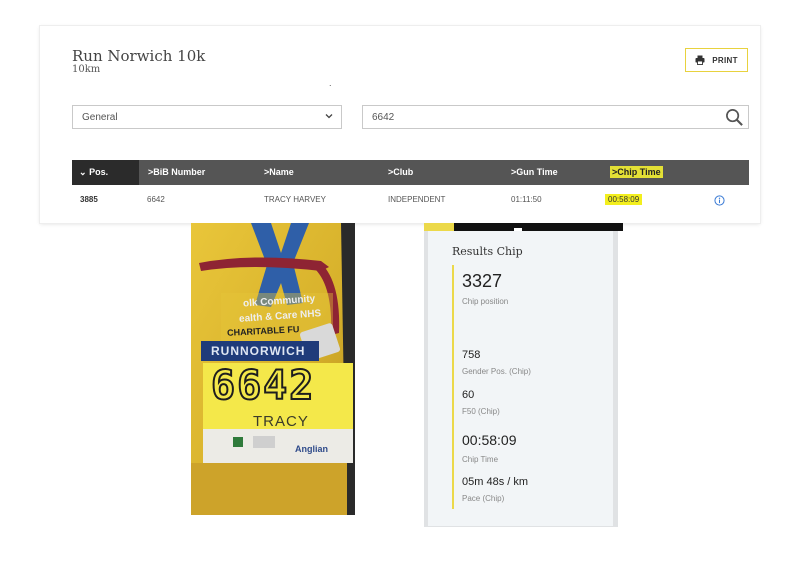 This screenshot has width=800, height=566. What do you see at coordinates (281, 421) in the screenshot?
I see `bib-name: TRACY` at bounding box center [281, 421].